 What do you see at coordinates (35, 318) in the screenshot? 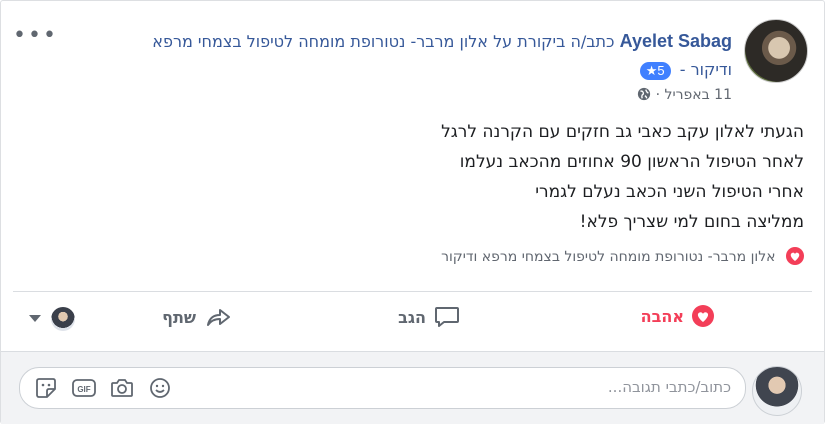
I see `chevron-down-icon` at bounding box center [35, 318].